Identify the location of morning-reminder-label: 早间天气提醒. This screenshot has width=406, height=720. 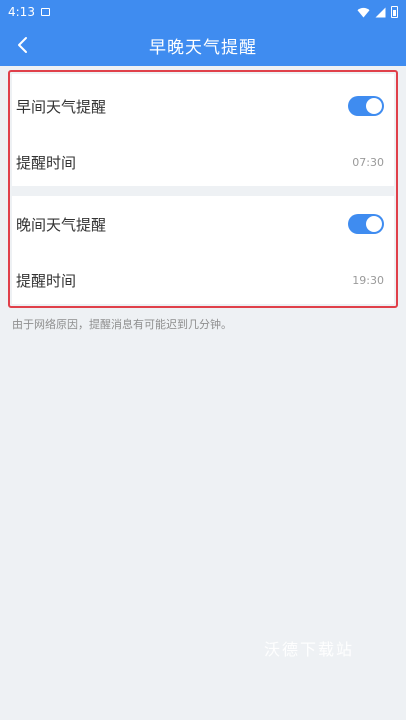
(61, 106).